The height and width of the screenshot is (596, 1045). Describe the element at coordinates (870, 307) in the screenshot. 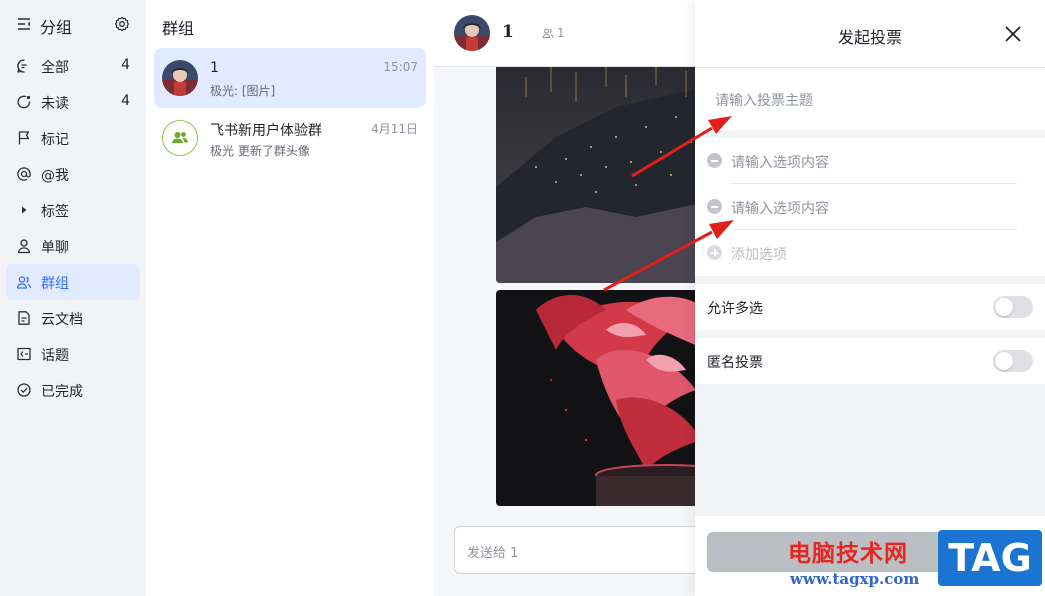

I see `allow-multiple-row: 允许多选` at that location.